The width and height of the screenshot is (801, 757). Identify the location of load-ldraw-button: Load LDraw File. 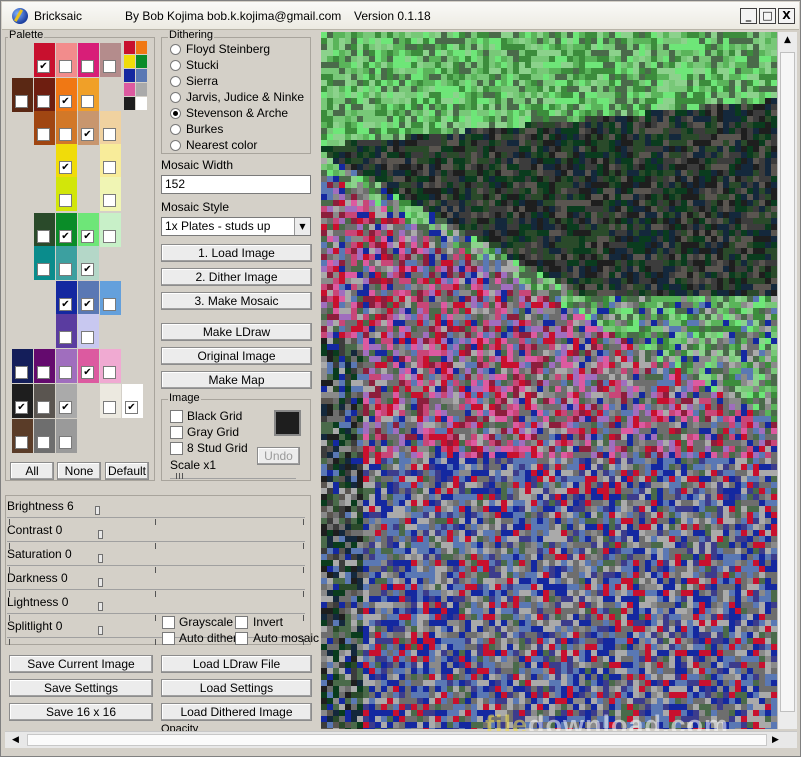
(236, 664).